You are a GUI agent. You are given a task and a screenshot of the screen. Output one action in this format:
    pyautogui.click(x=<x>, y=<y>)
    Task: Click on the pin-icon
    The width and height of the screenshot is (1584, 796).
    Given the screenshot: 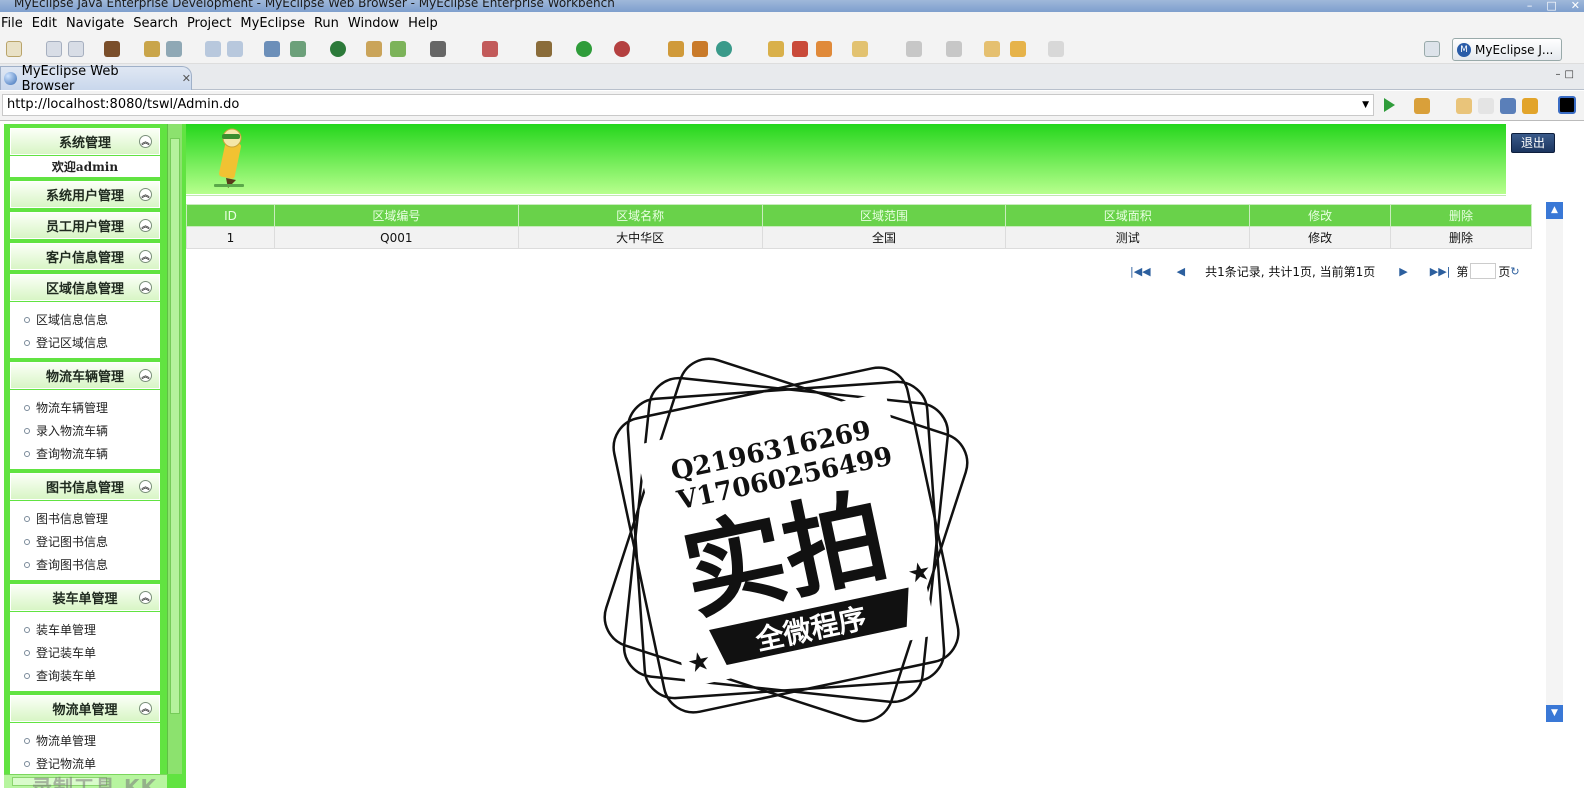 What is the action you would take?
    pyautogui.click(x=800, y=49)
    